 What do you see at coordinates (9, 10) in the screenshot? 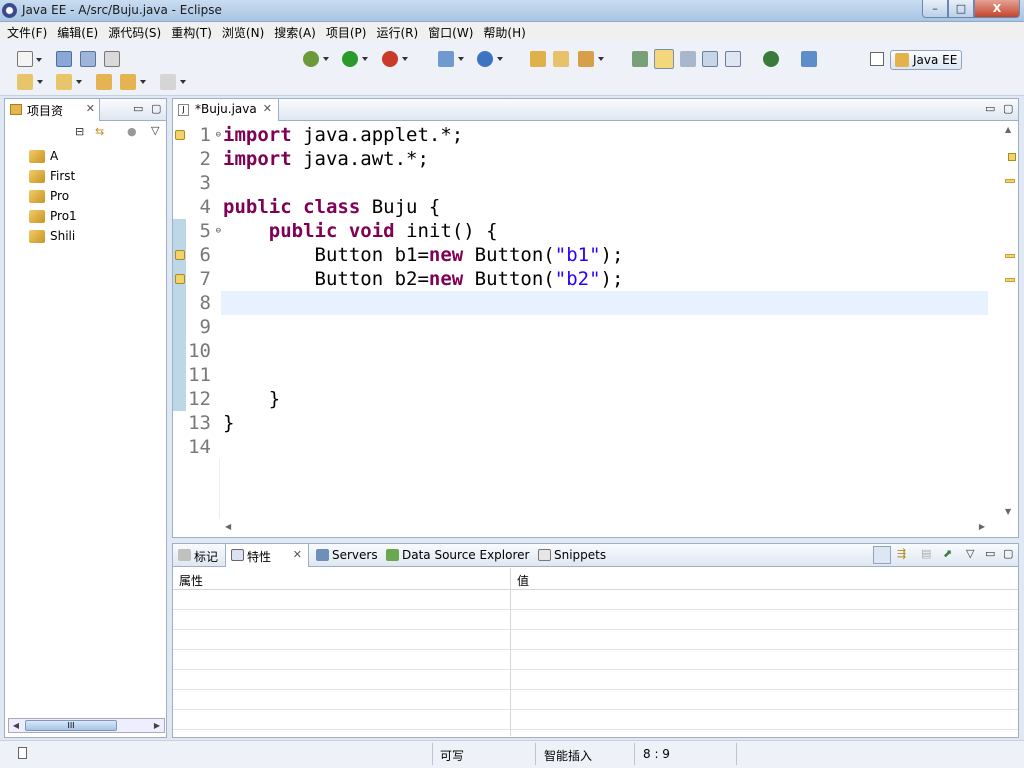
I see `eclipse-app-icon` at bounding box center [9, 10].